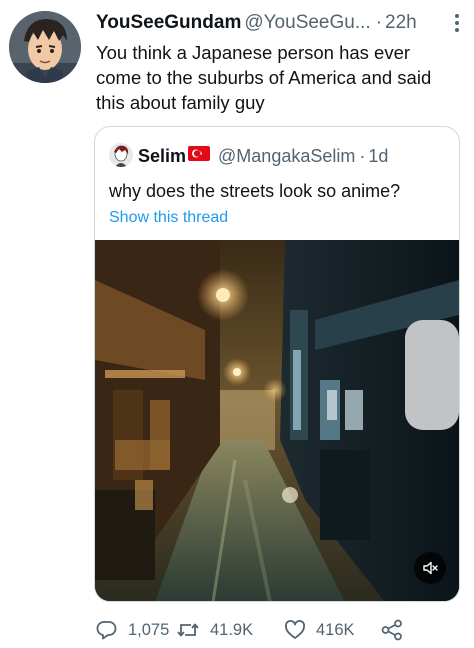 Image resolution: width=474 pixels, height=648 pixels. I want to click on reply-button: 1,075, so click(132, 630).